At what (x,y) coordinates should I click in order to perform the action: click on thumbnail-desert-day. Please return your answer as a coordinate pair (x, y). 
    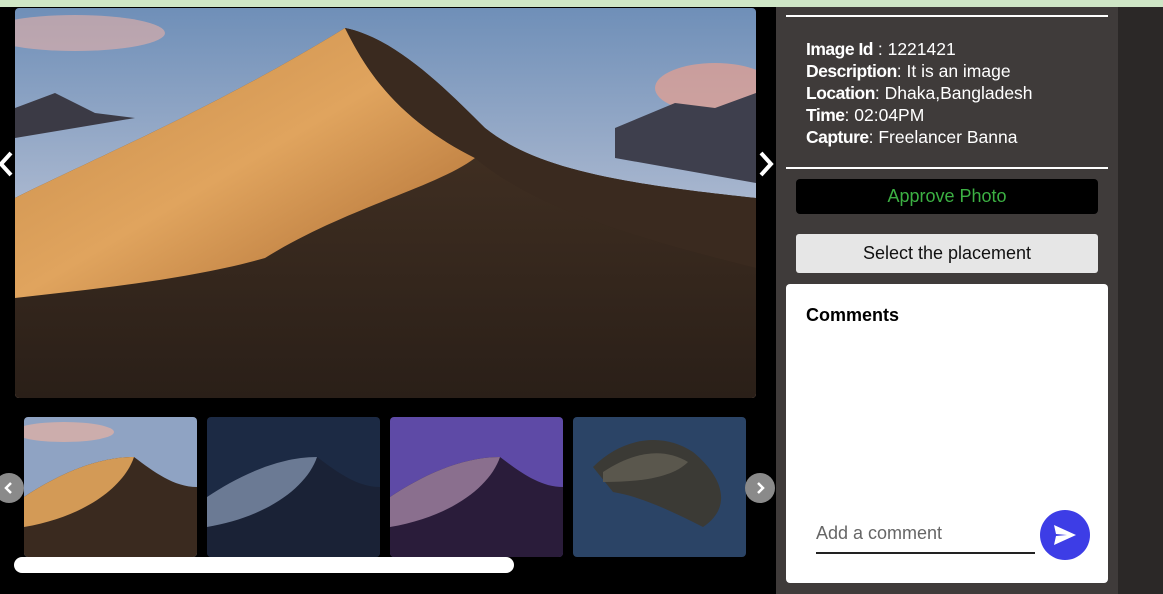
    Looking at the image, I should click on (110, 487).